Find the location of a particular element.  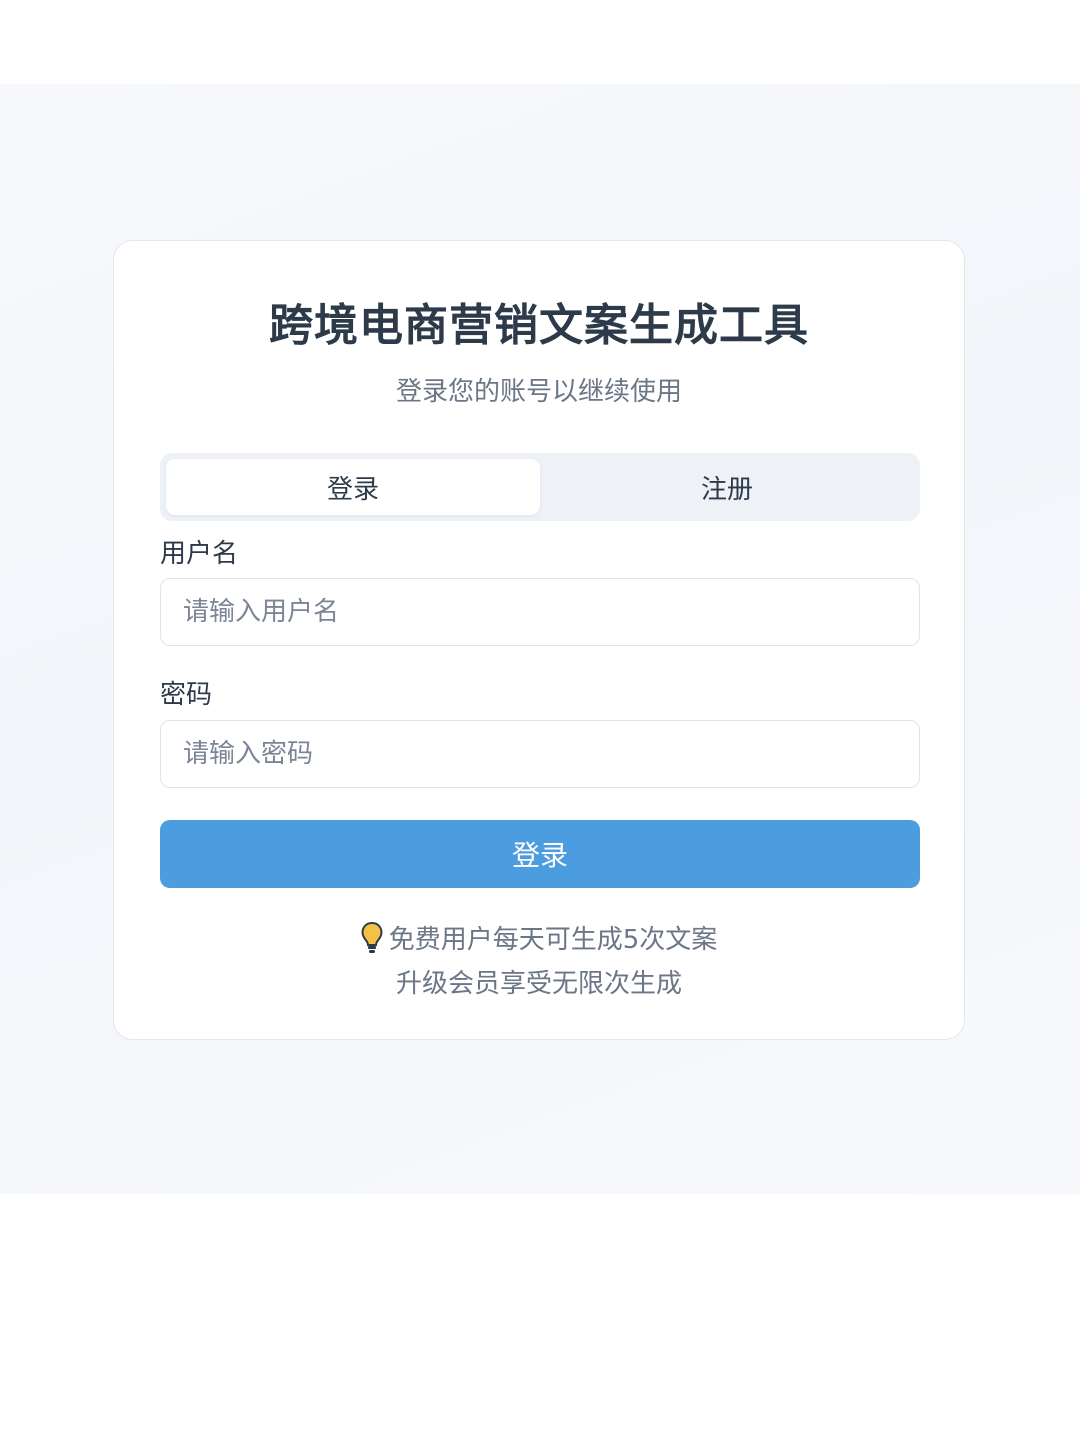

username-input is located at coordinates (540, 612).